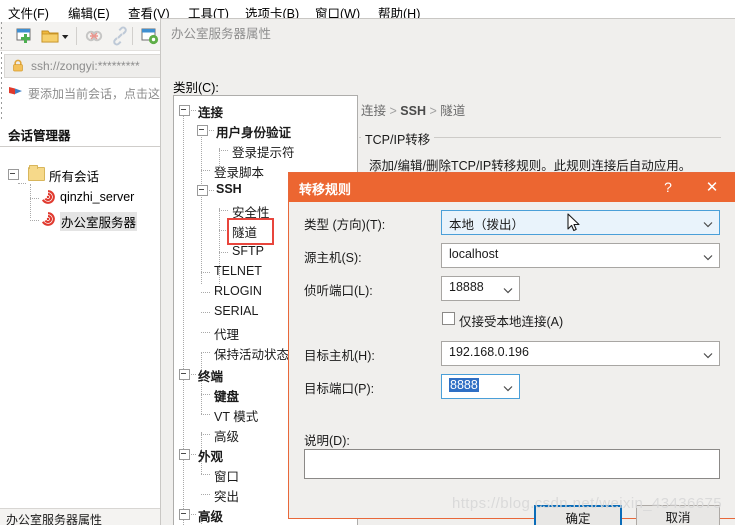 The image size is (735, 525). What do you see at coordinates (226, 395) in the screenshot?
I see `category-item-keyboard: 键盘` at bounding box center [226, 395].